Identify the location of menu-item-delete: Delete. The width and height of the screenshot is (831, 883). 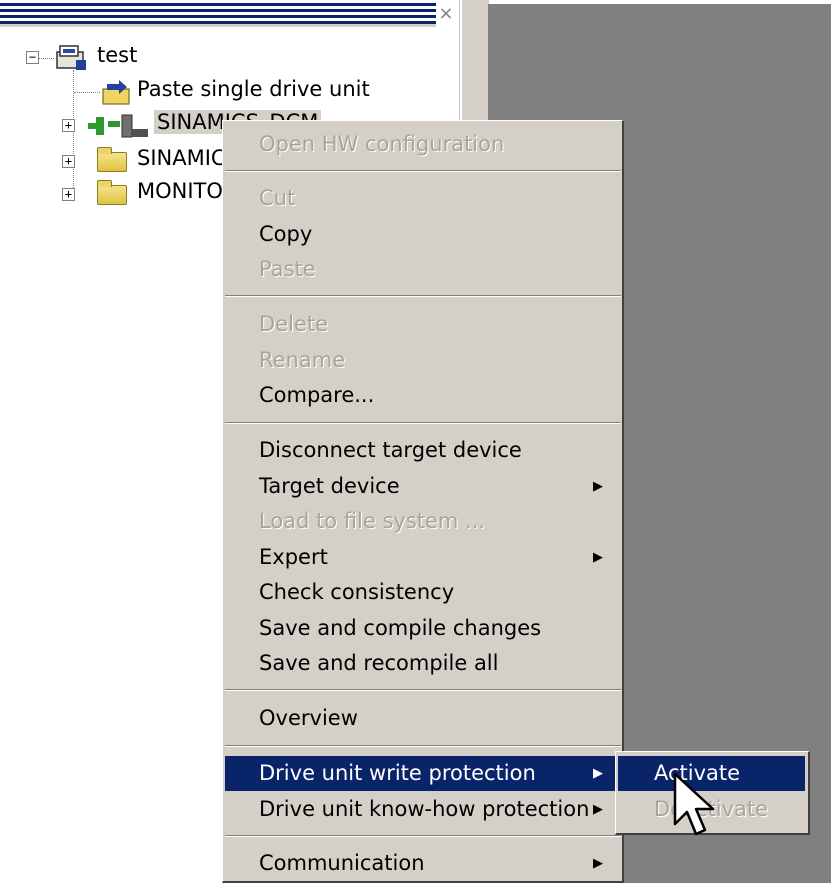
(423, 324).